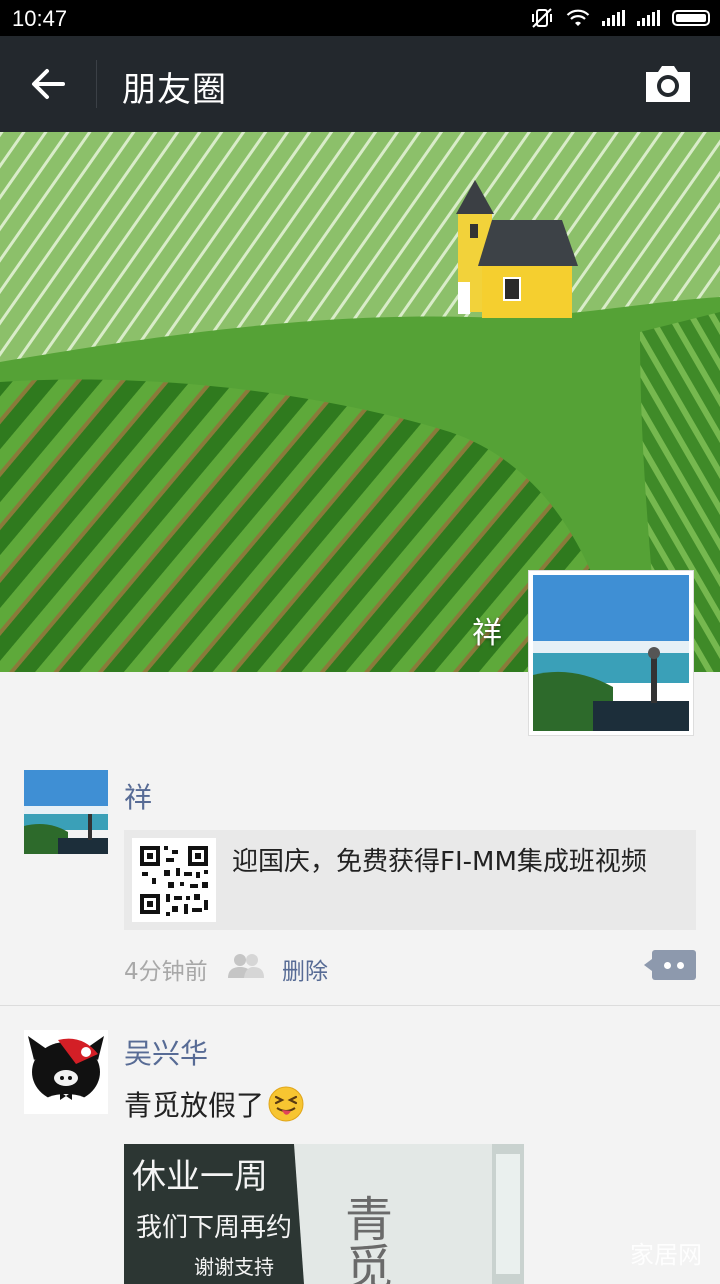 The height and width of the screenshot is (1284, 720). Describe the element at coordinates (166, 1052) in the screenshot. I see `post-user-name: 吴兴华` at that location.